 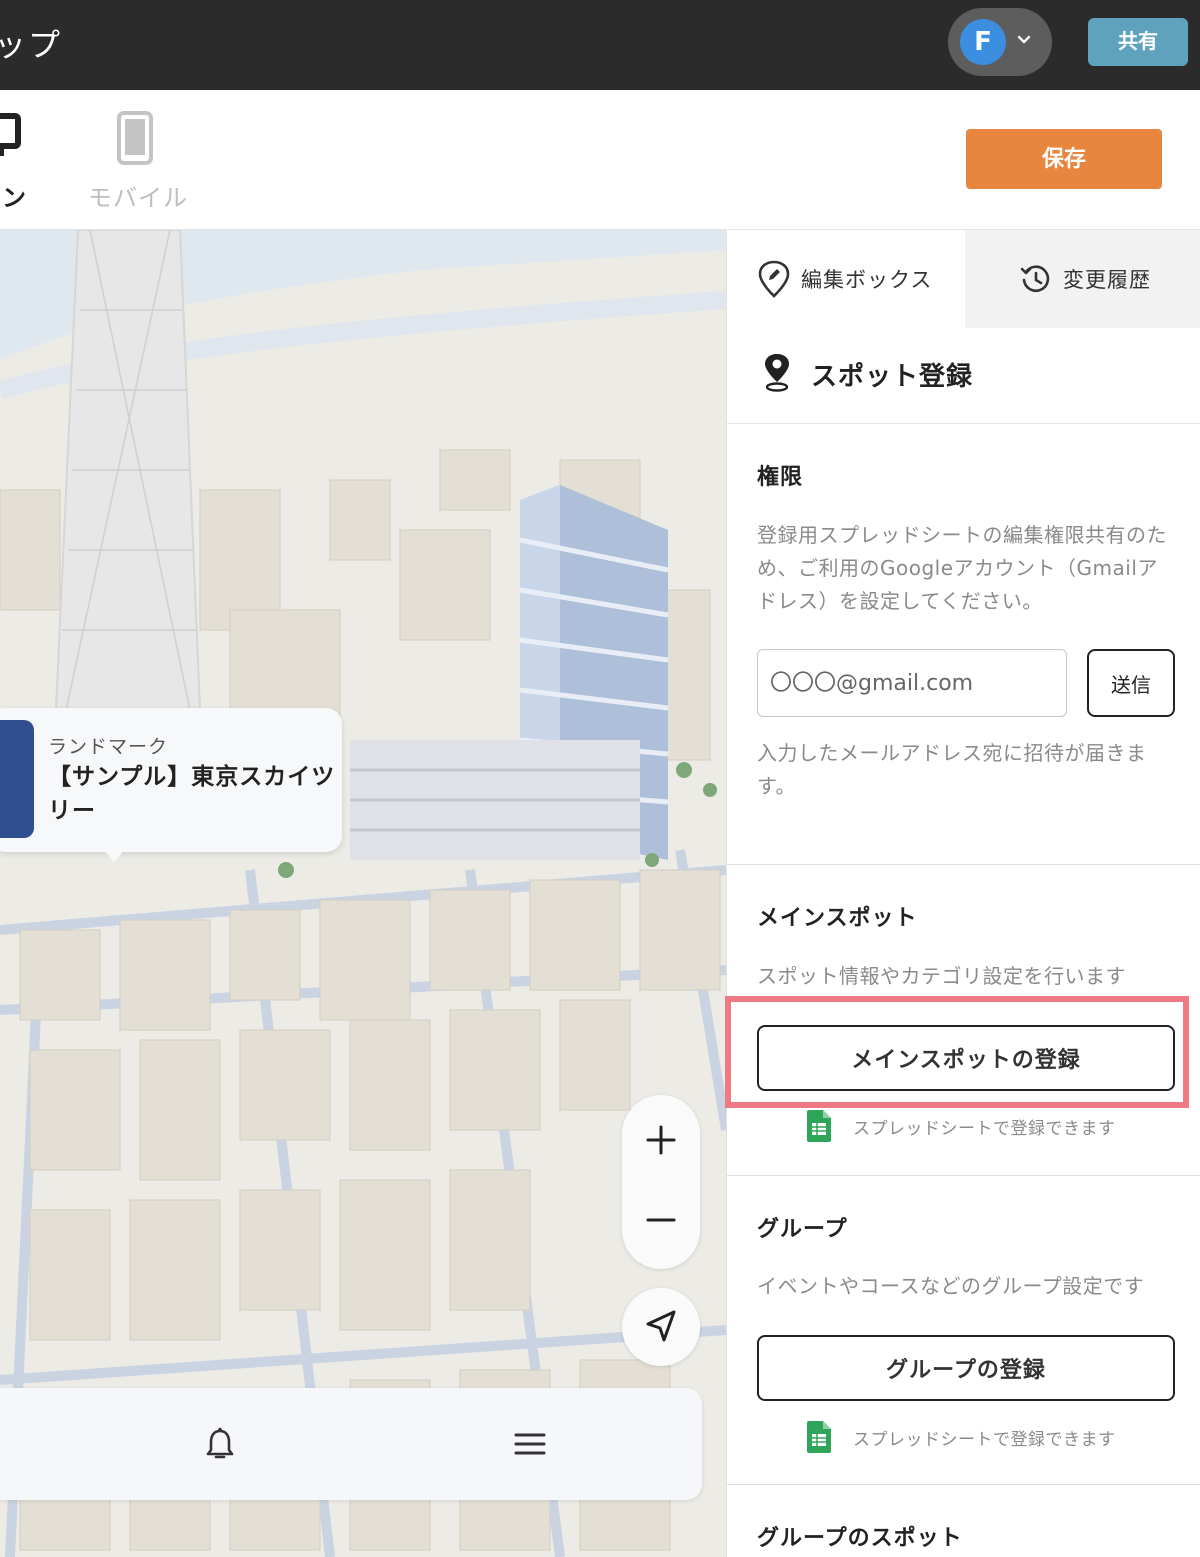 I want to click on account-menu: F, so click(x=1000, y=42).